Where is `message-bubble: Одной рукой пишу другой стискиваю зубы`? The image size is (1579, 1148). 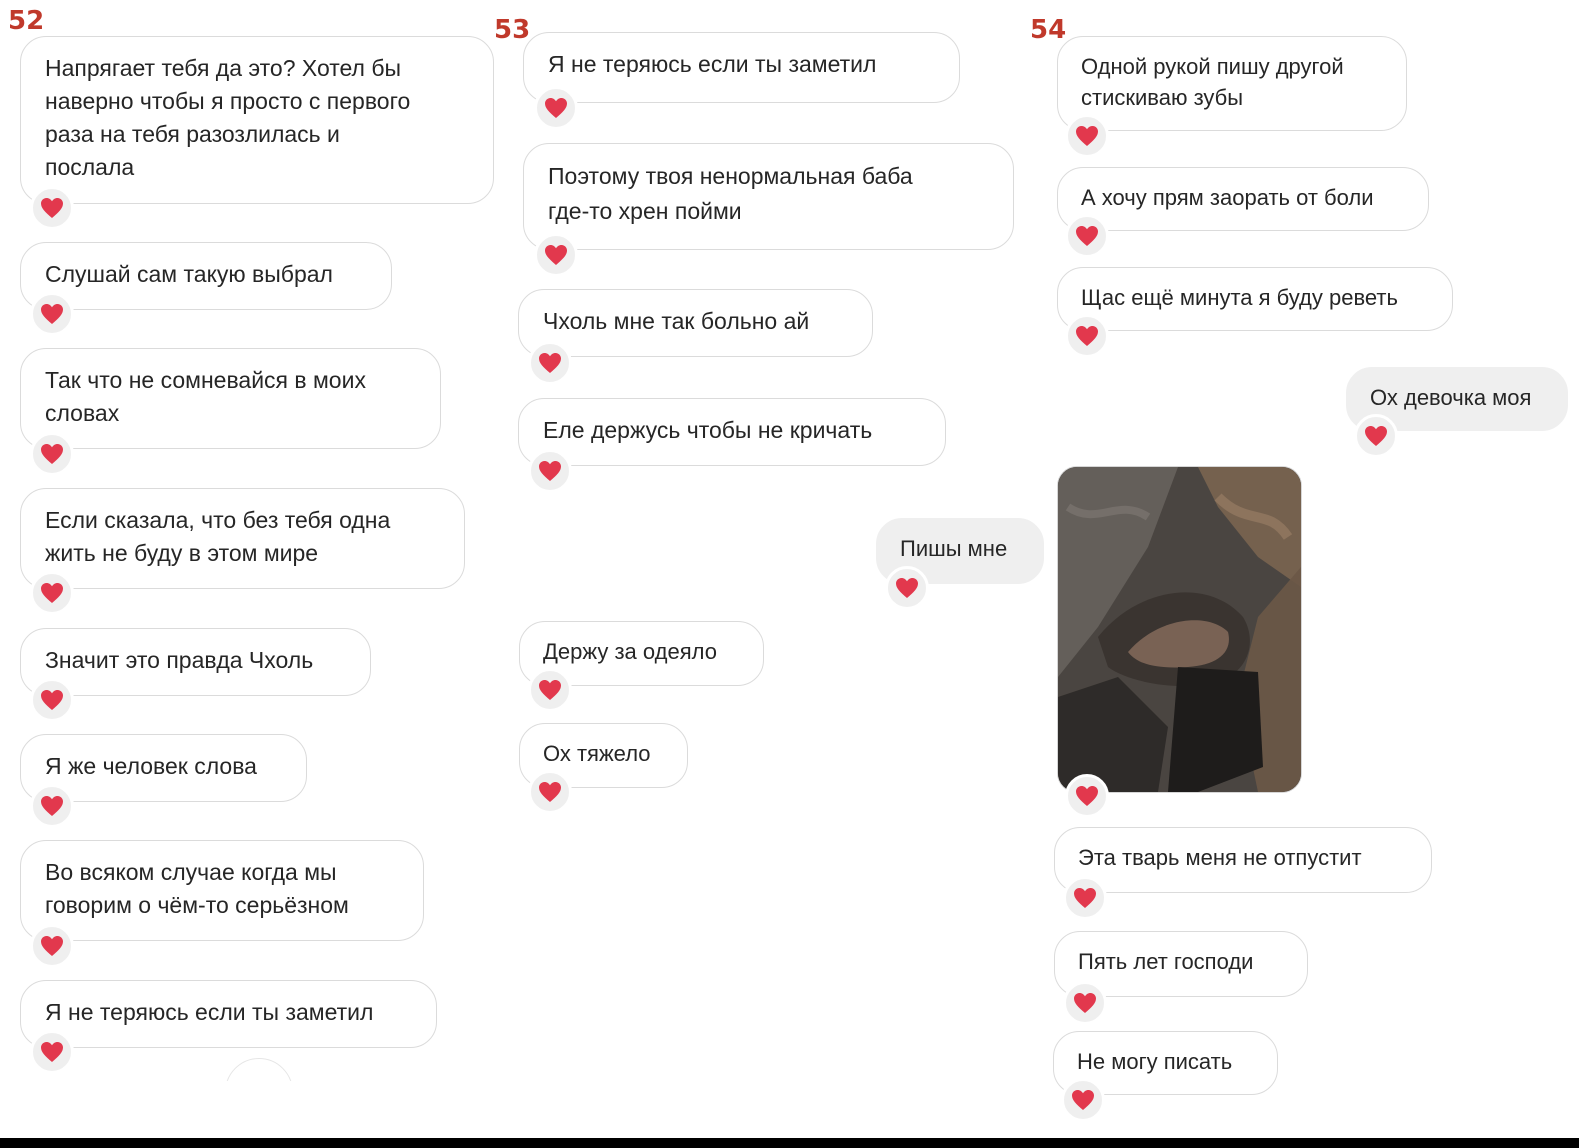
message-bubble: Одной рукой пишу другой стискиваю зубы is located at coordinates (1232, 83).